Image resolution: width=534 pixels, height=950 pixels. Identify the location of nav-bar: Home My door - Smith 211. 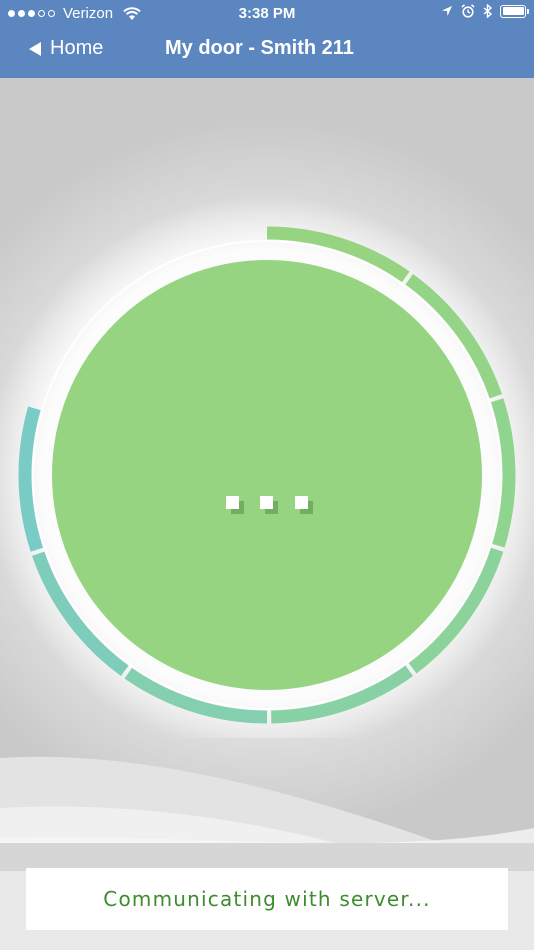
(267, 53).